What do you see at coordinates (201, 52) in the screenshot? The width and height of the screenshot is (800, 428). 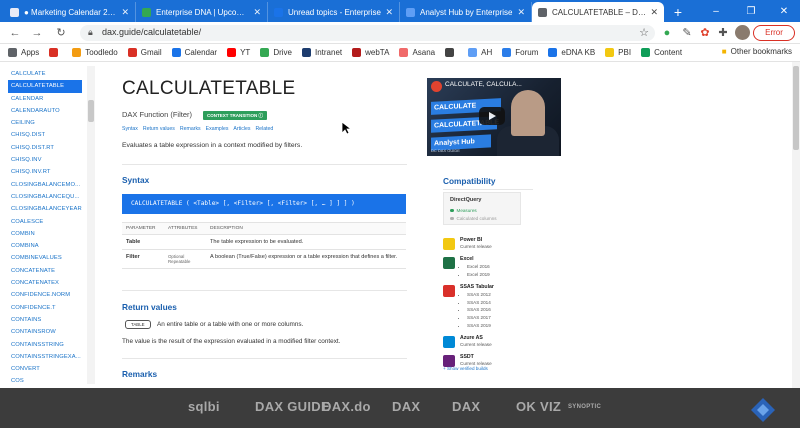 I see `bookmark-label: Calendar` at bounding box center [201, 52].